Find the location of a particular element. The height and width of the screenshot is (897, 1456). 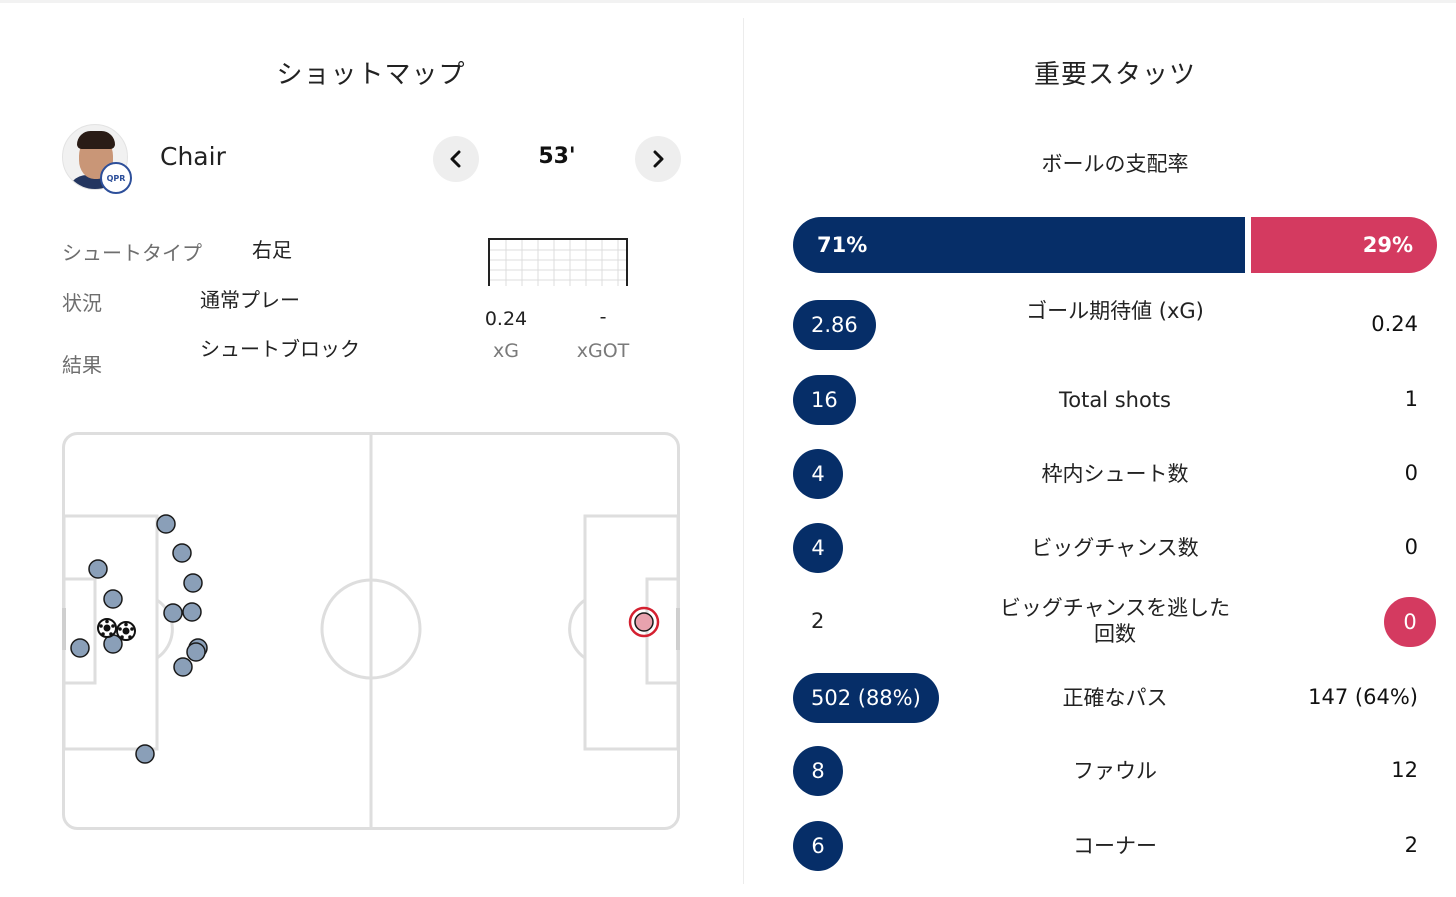

xgot-label: xGOT is located at coordinates (603, 351).